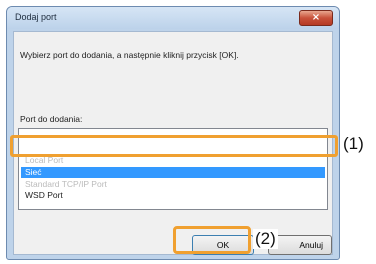 The width and height of the screenshot is (376, 264). I want to click on close-icon: ×, so click(316, 17).